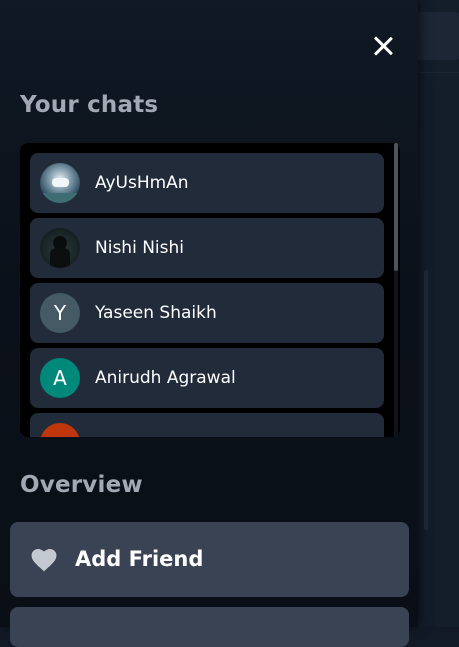  What do you see at coordinates (44, 560) in the screenshot?
I see `heart-icon` at bounding box center [44, 560].